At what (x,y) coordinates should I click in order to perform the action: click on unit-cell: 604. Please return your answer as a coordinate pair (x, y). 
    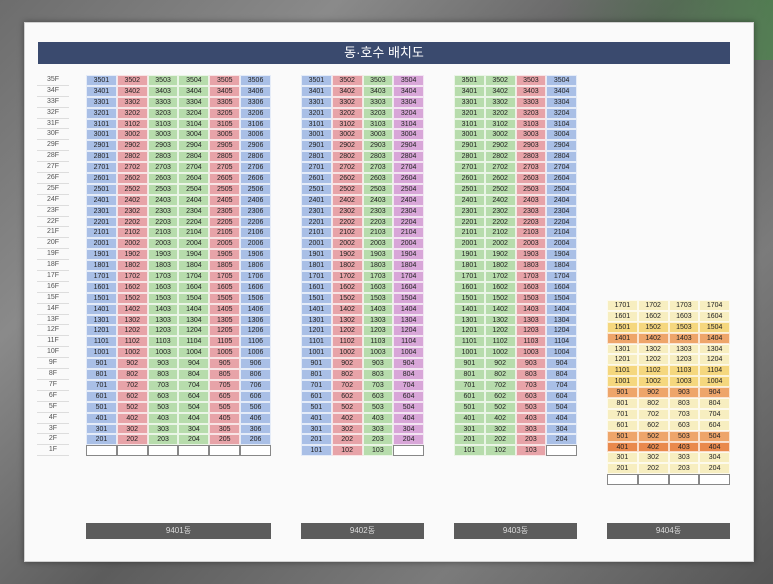
    Looking at the image, I should click on (408, 396).